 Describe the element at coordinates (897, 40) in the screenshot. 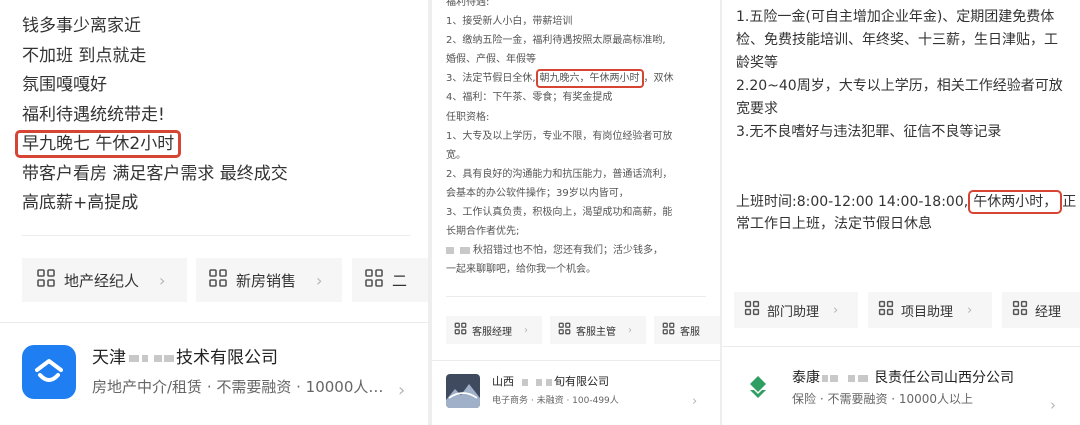

I see `desc-line: 检、免费技能培训、年终奖、十三薪，生日津贴，工` at that location.